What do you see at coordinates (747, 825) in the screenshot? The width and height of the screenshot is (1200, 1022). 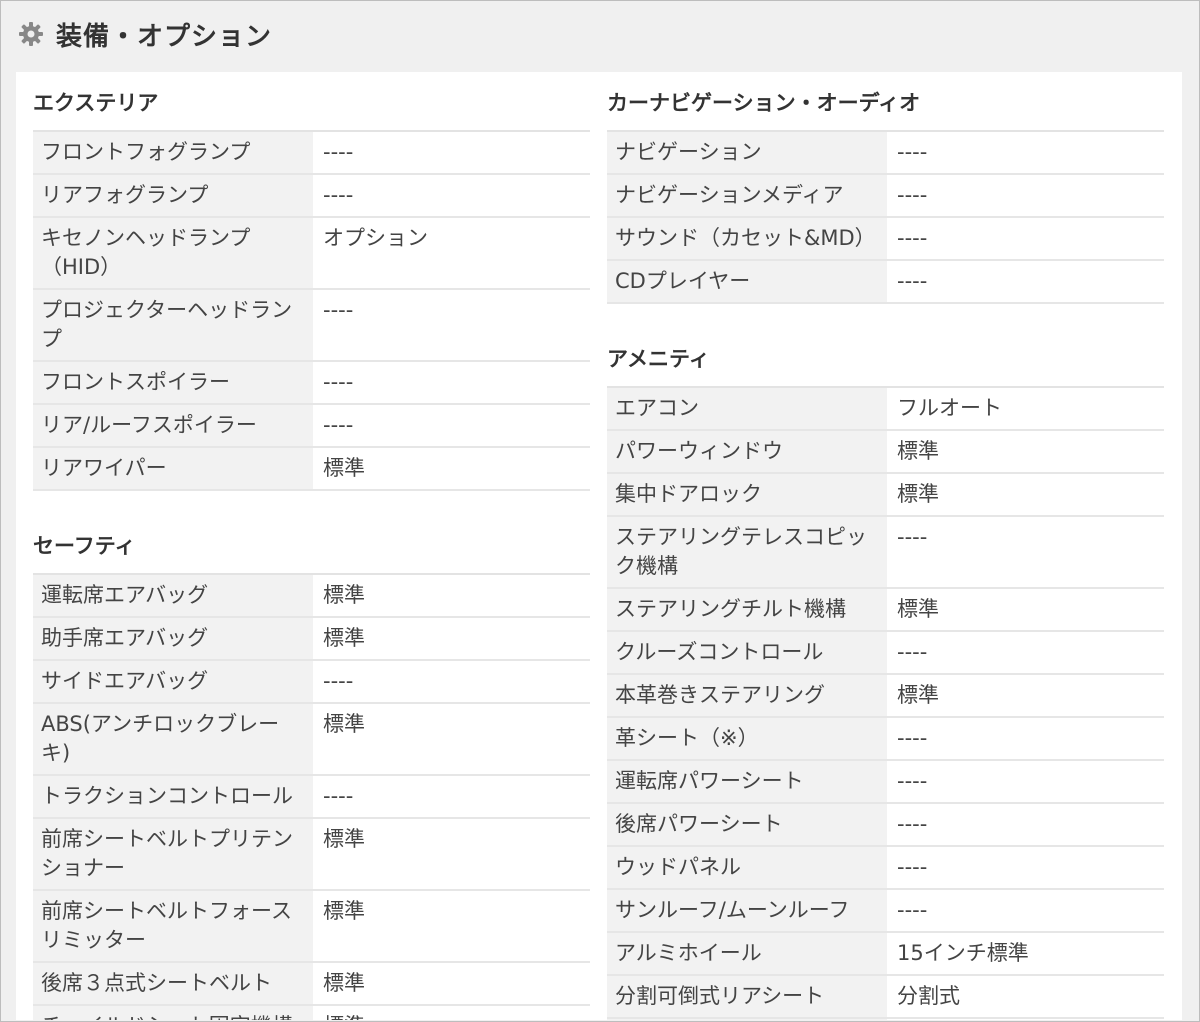 I see `spec-label: 後席パワーシート` at bounding box center [747, 825].